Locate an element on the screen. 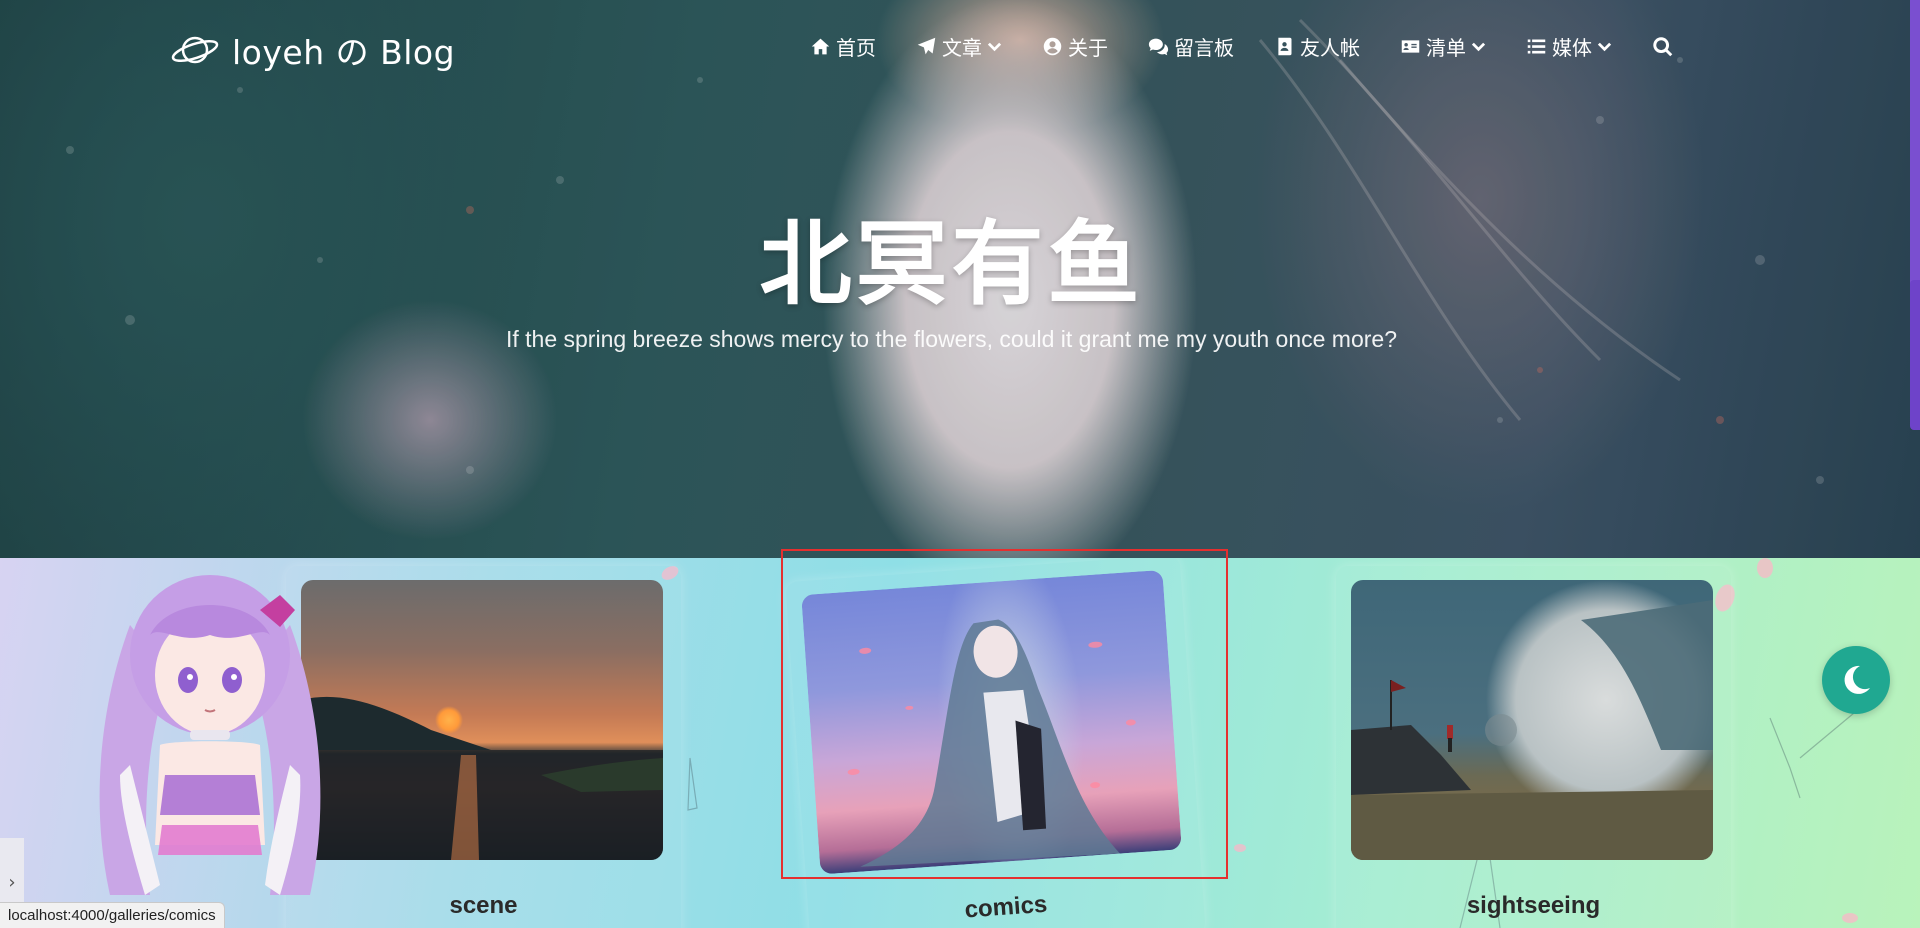 The width and height of the screenshot is (1920, 928). hero-title: 北冥有鱼 is located at coordinates (951, 264).